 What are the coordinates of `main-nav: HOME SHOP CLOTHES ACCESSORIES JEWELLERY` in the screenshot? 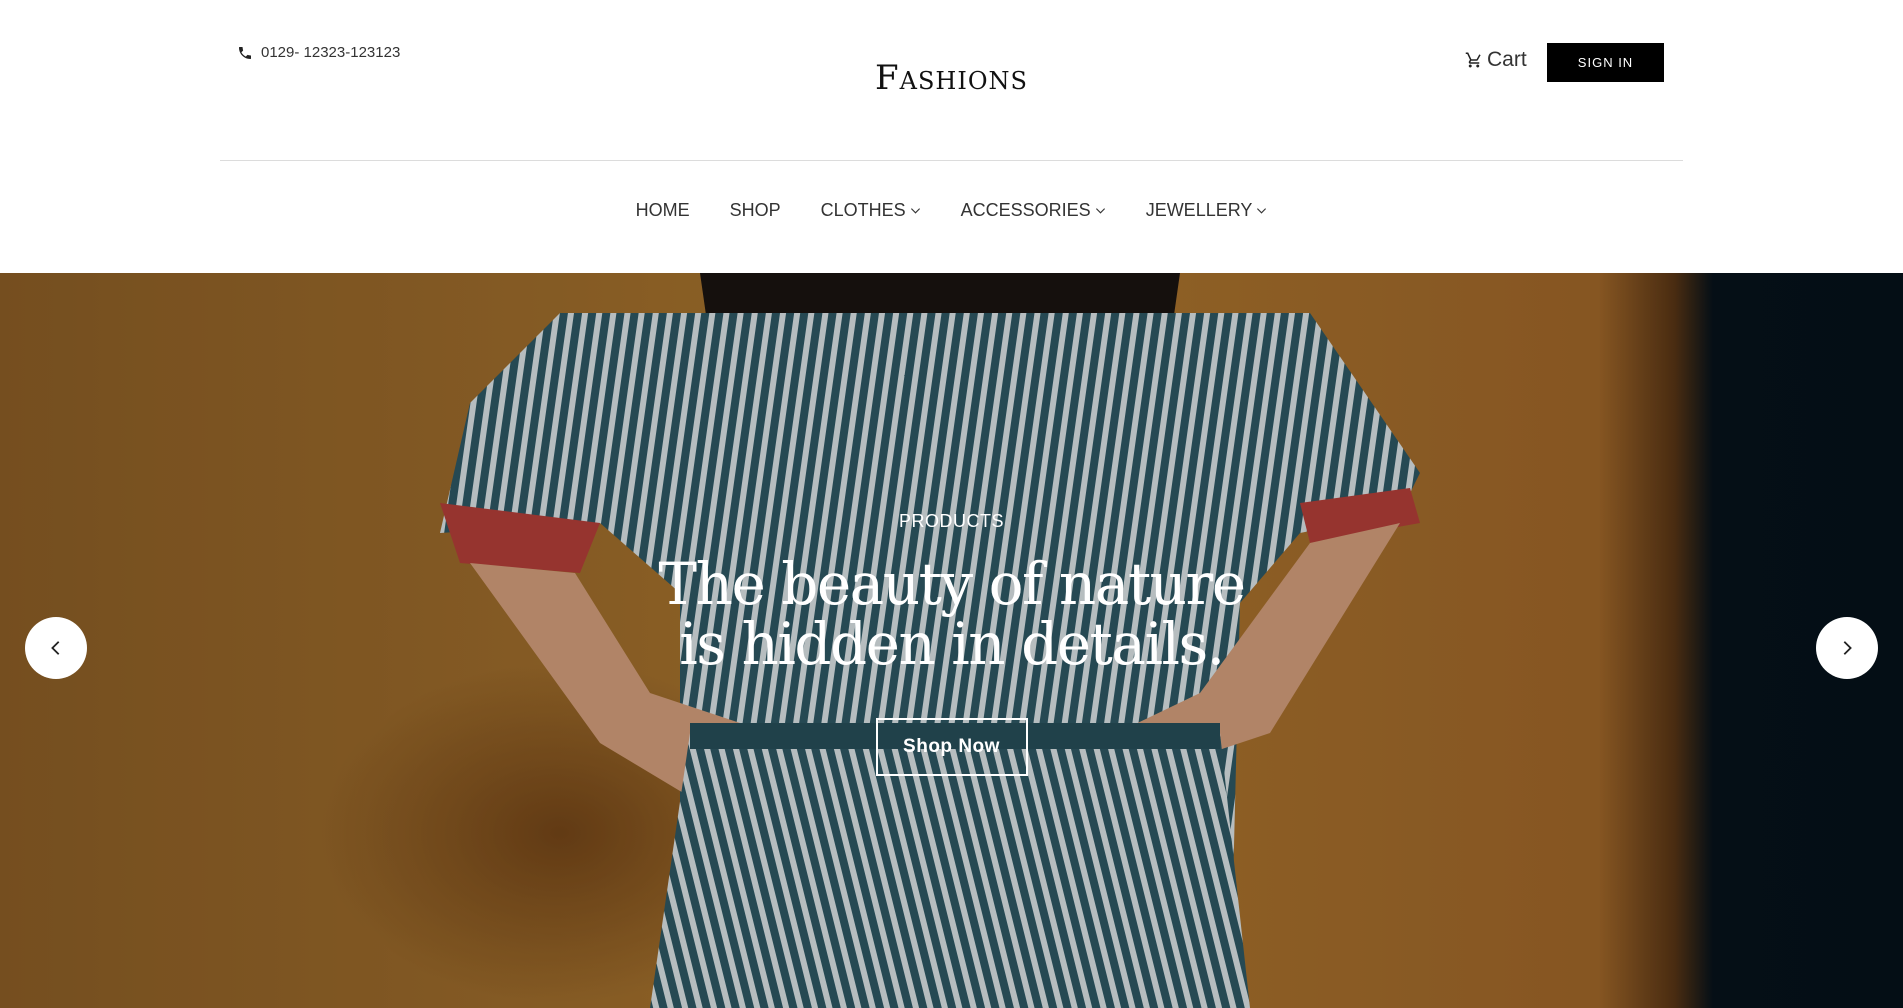 It's located at (951, 210).